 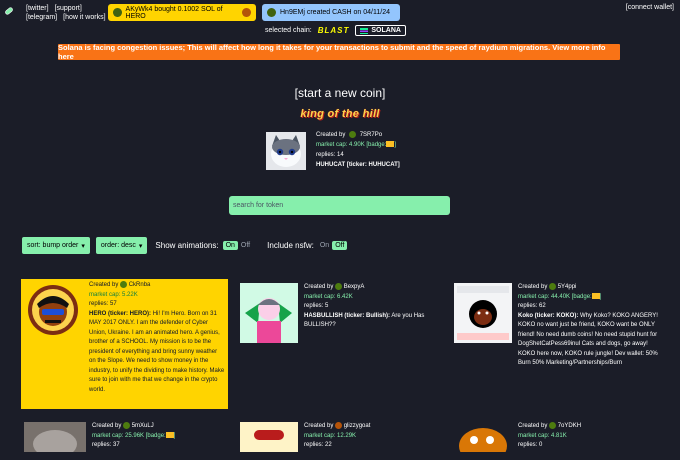 What do you see at coordinates (174, 12) in the screenshot?
I see `trade-ticker-text: AKyWk4 bought 0.1002 SOL of HERO` at bounding box center [174, 12].